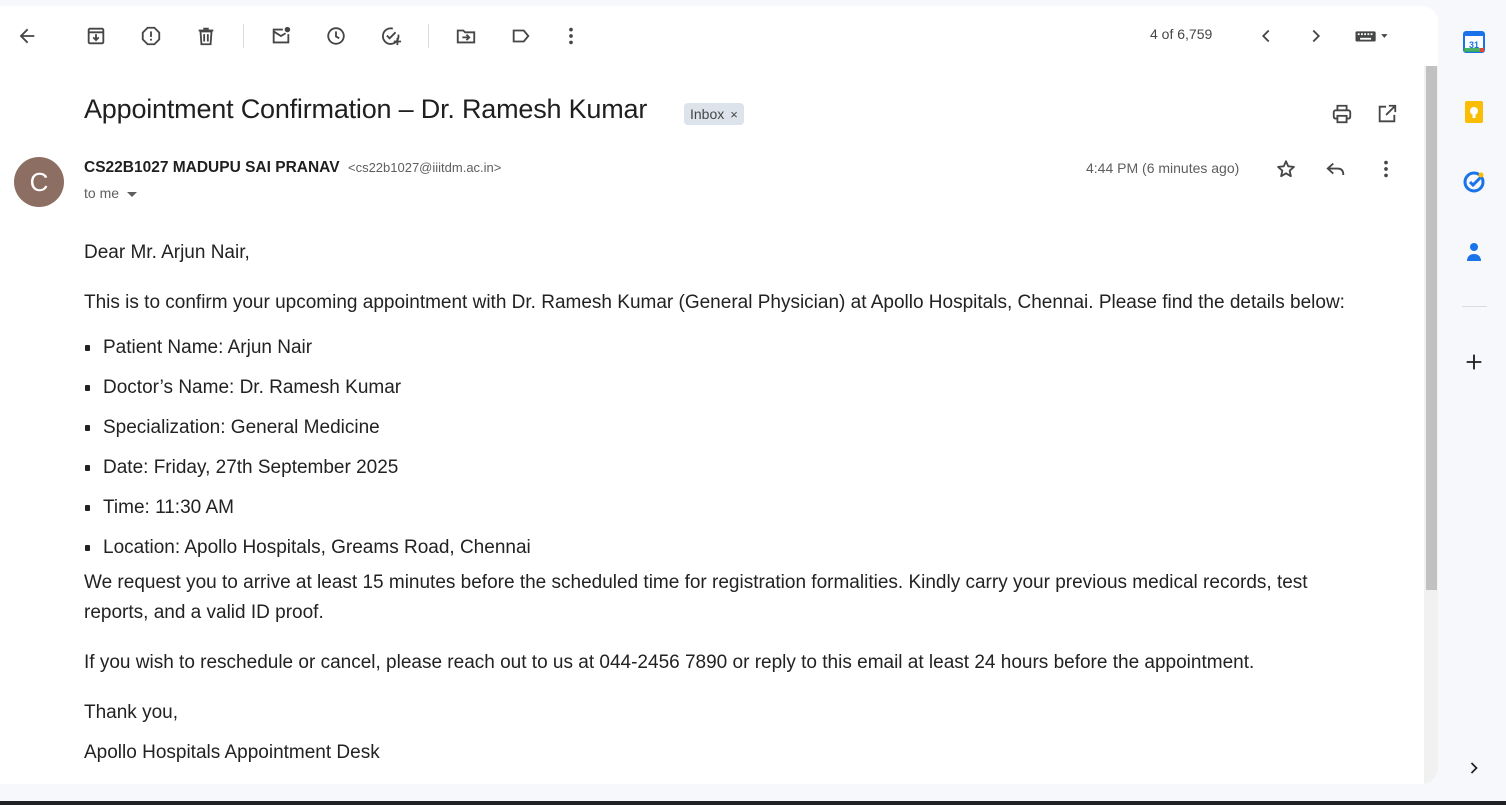 This screenshot has width=1506, height=805. What do you see at coordinates (336, 36) in the screenshot?
I see `snooze-icon` at bounding box center [336, 36].